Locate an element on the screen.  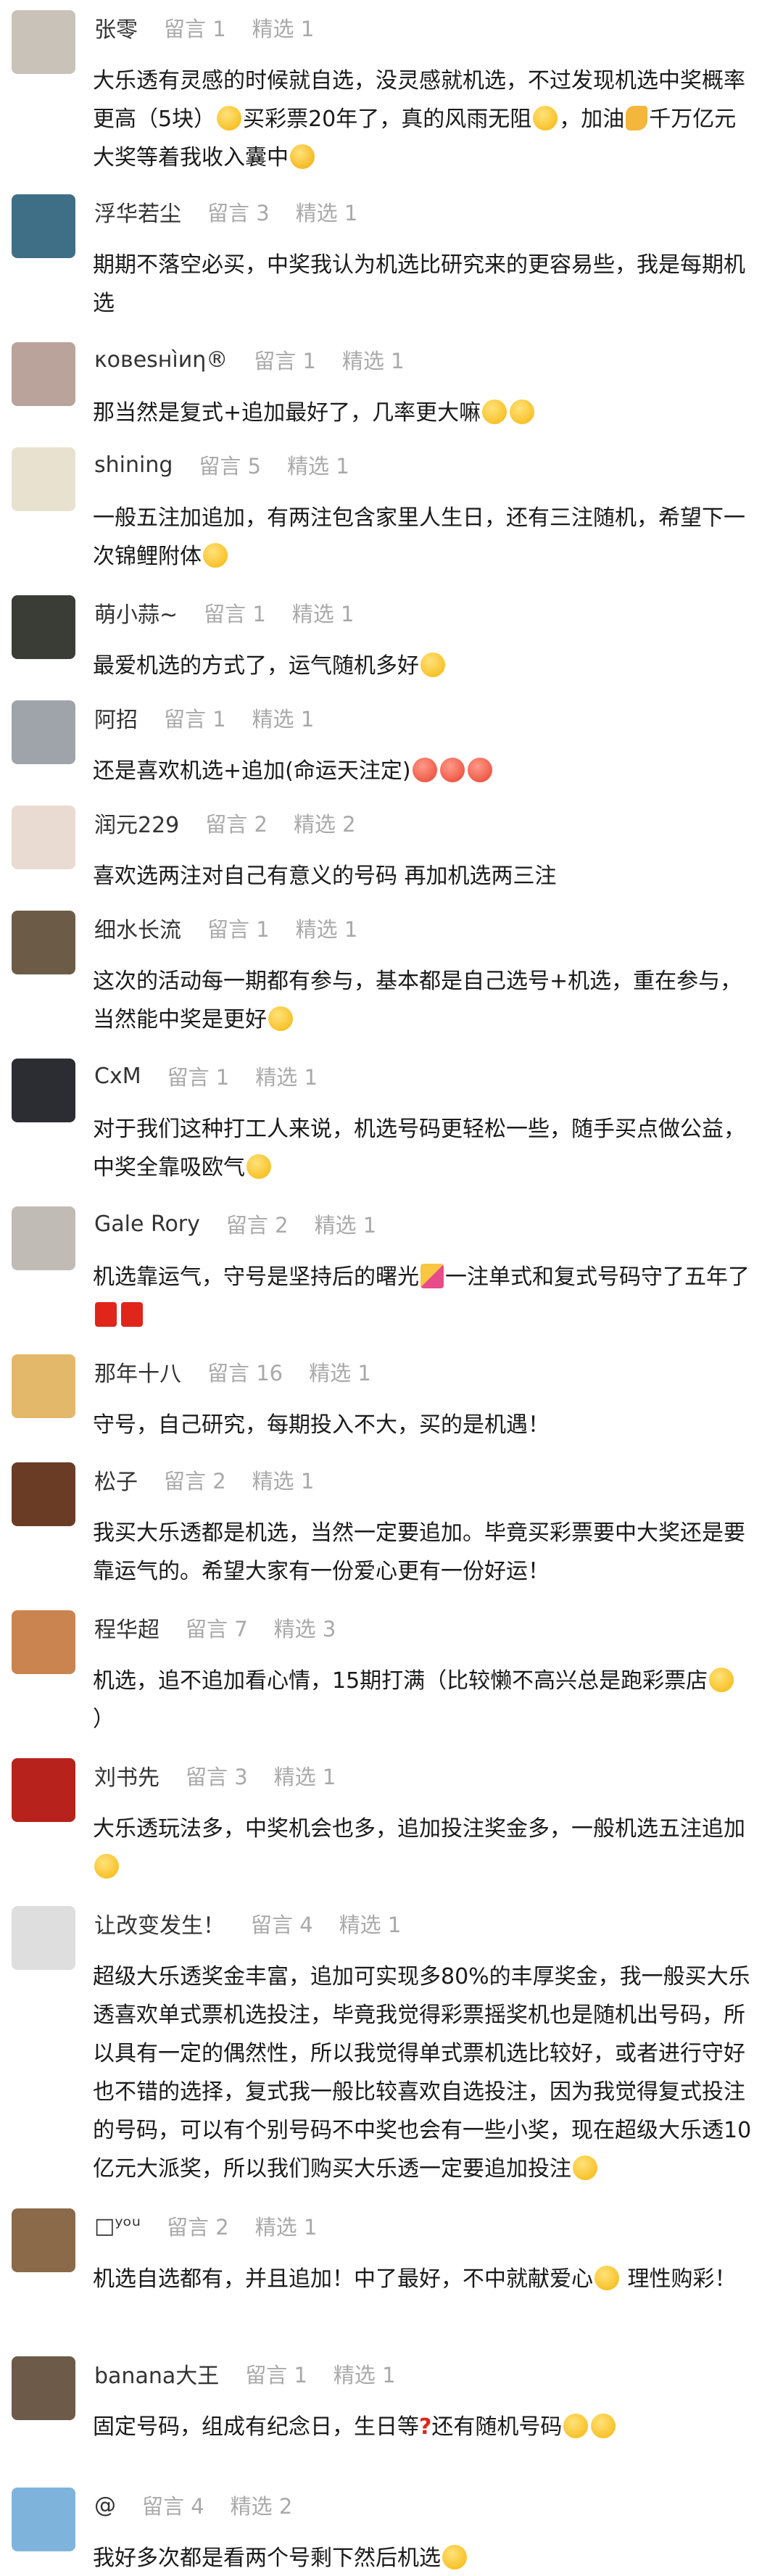
comment-header: shining 留言 5 精选 1 is located at coordinates (221, 464).